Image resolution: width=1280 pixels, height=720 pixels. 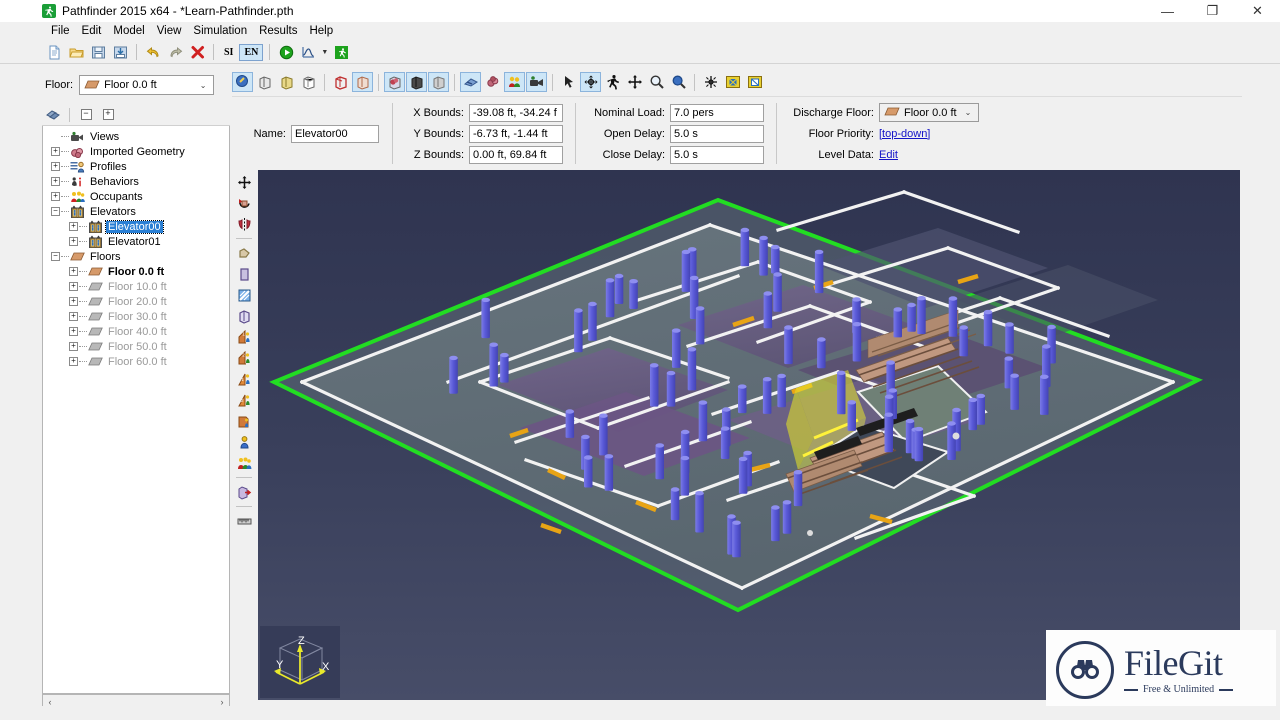 What do you see at coordinates (536, 82) in the screenshot?
I see `show-views-icon` at bounding box center [536, 82].